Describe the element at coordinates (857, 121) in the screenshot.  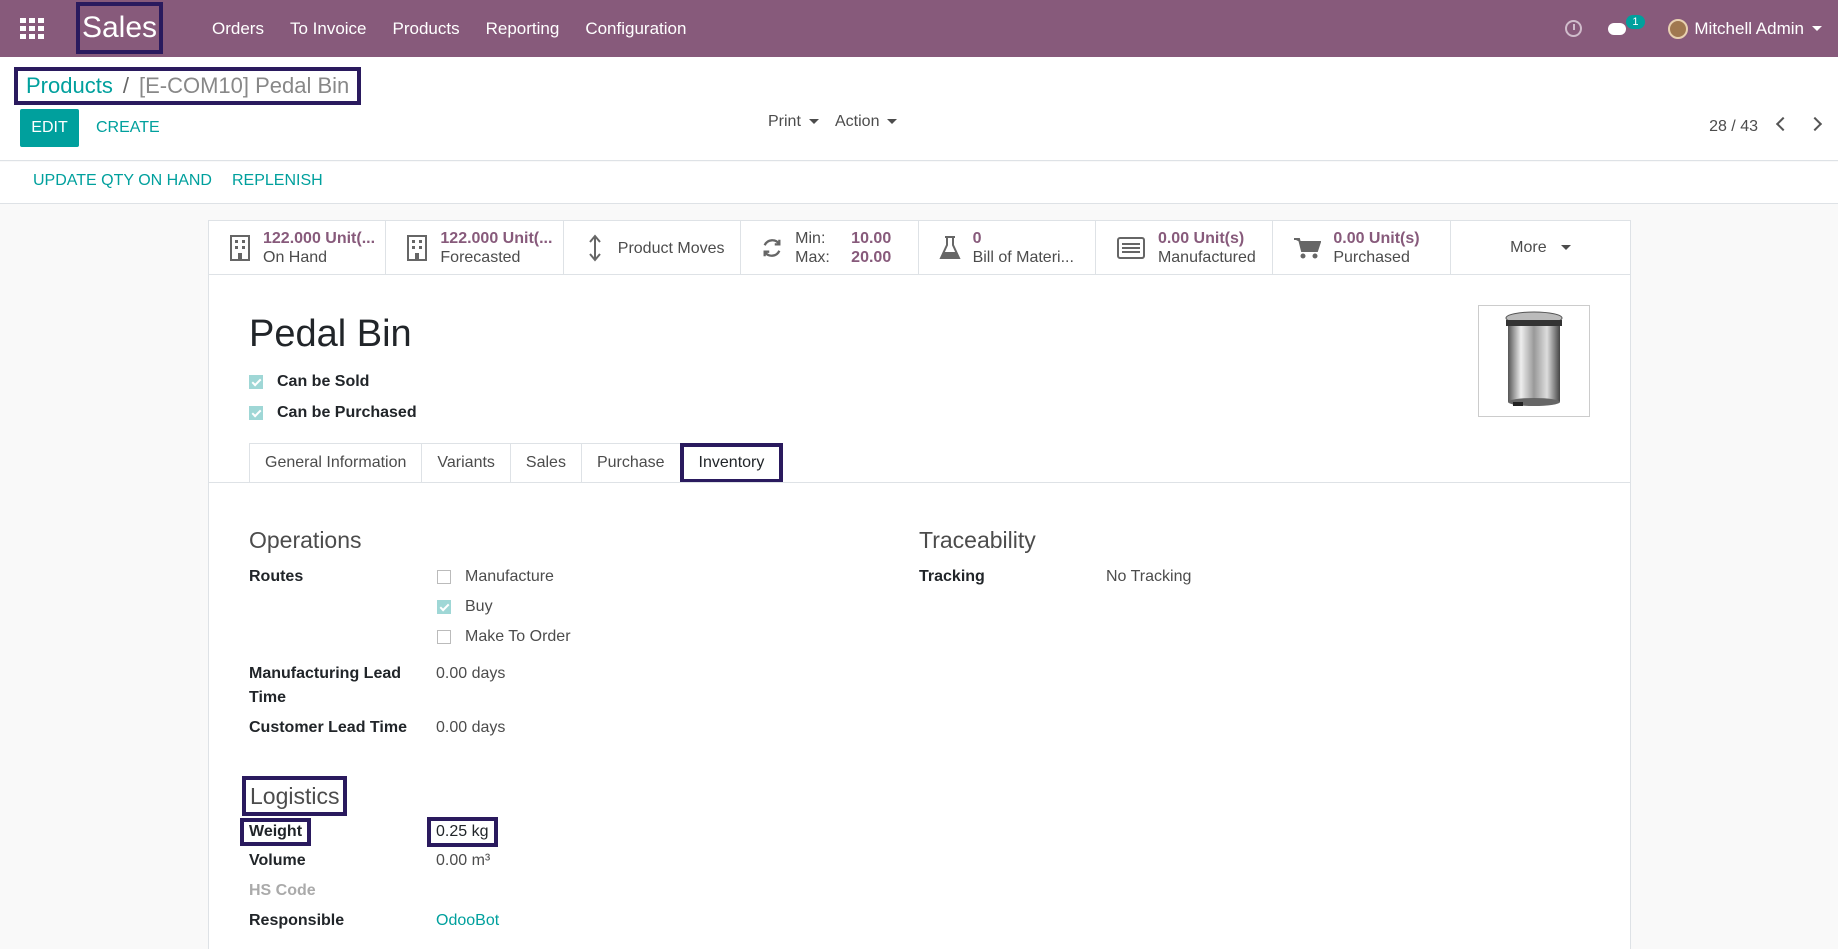
I see `action-label: Action` at that location.